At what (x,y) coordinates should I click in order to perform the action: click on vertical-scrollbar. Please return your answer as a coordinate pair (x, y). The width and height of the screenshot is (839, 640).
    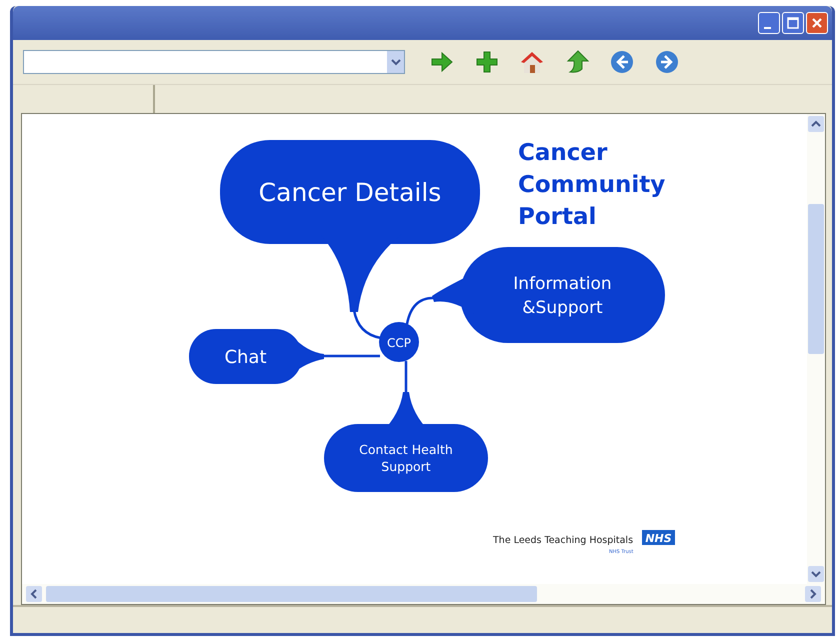
    Looking at the image, I should click on (816, 349).